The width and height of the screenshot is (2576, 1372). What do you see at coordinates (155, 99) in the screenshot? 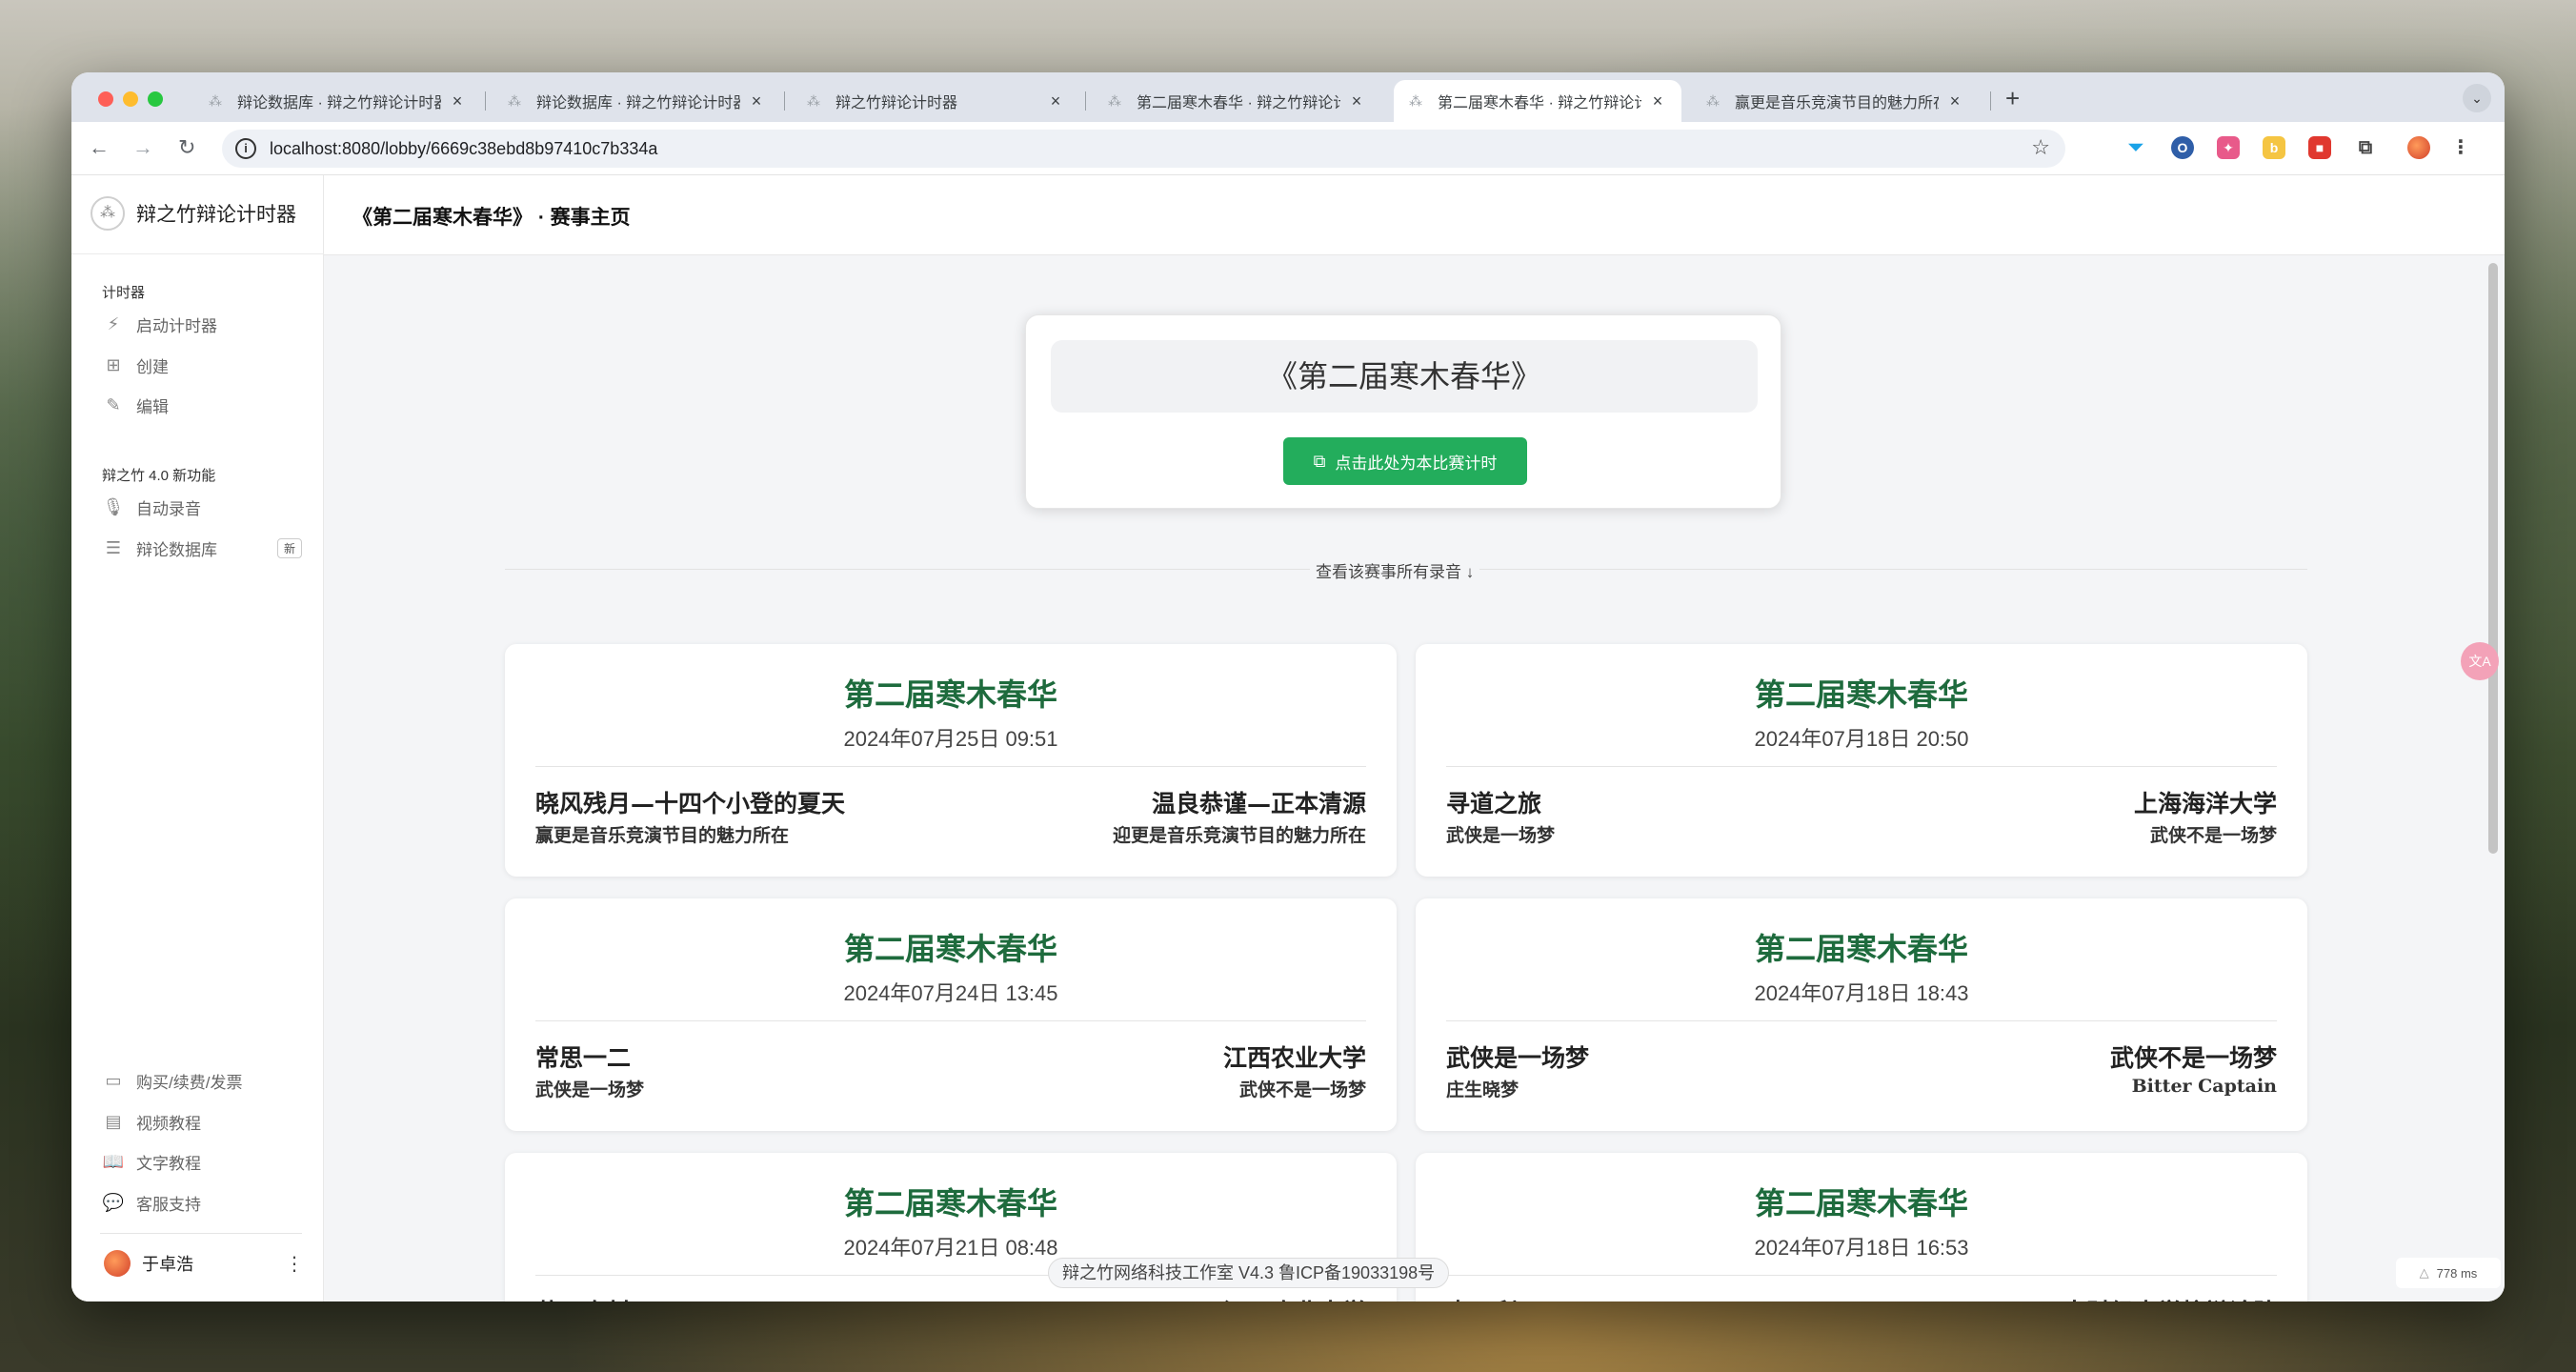
I see `maximize-window-button` at bounding box center [155, 99].